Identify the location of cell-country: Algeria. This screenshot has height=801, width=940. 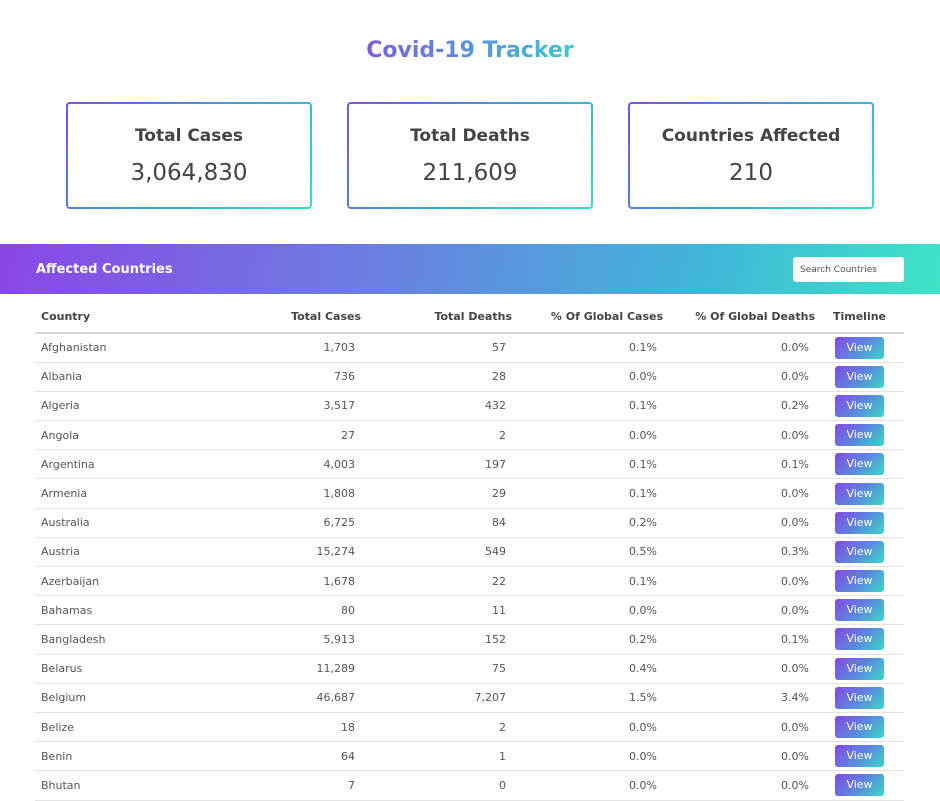
(125, 406).